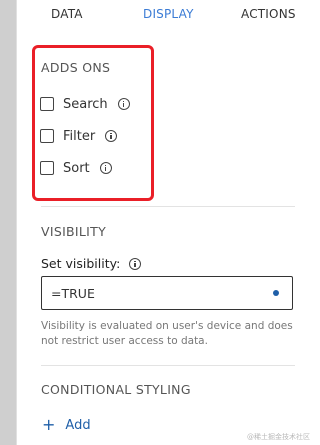  I want to click on addon-filter-row: Filter, so click(79, 136).